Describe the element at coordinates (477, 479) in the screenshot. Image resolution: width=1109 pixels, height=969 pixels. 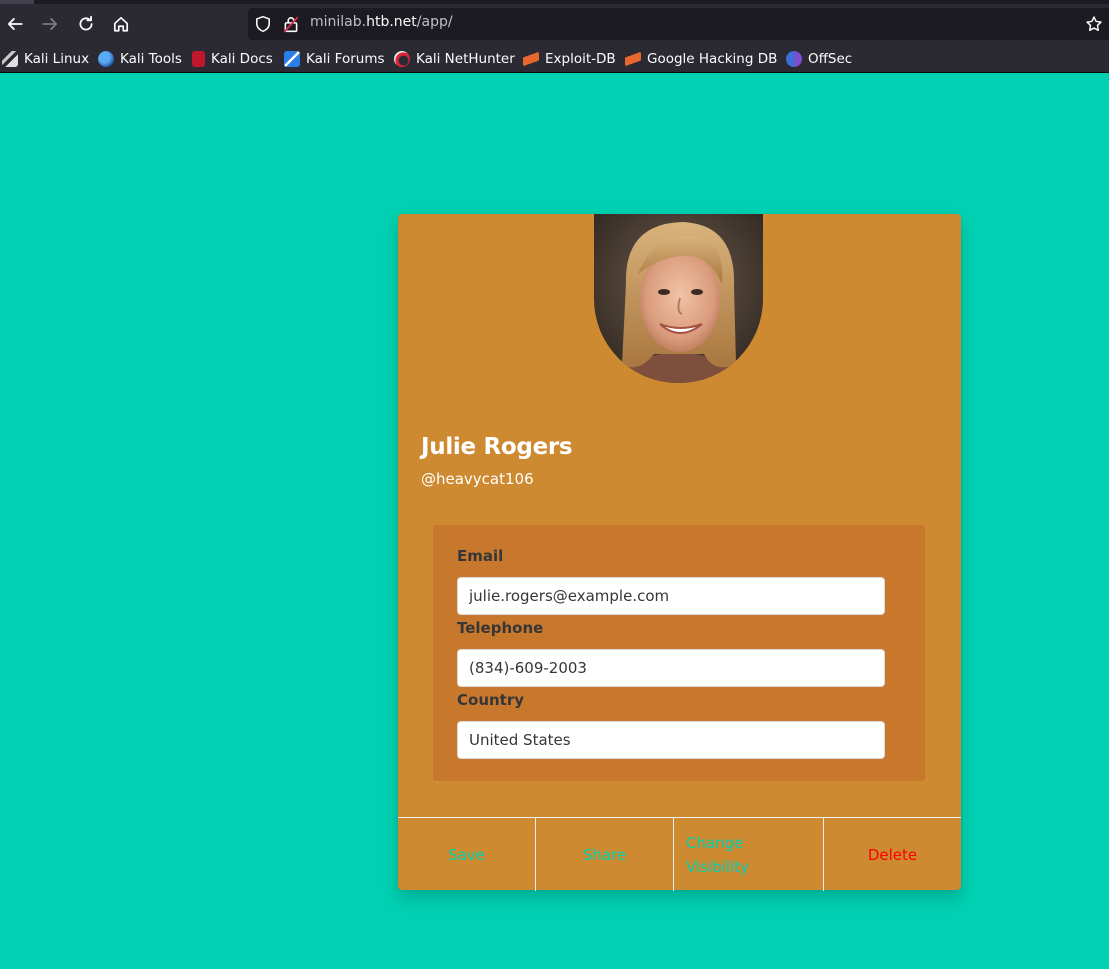
I see `profile-handle: @heavycat106` at that location.